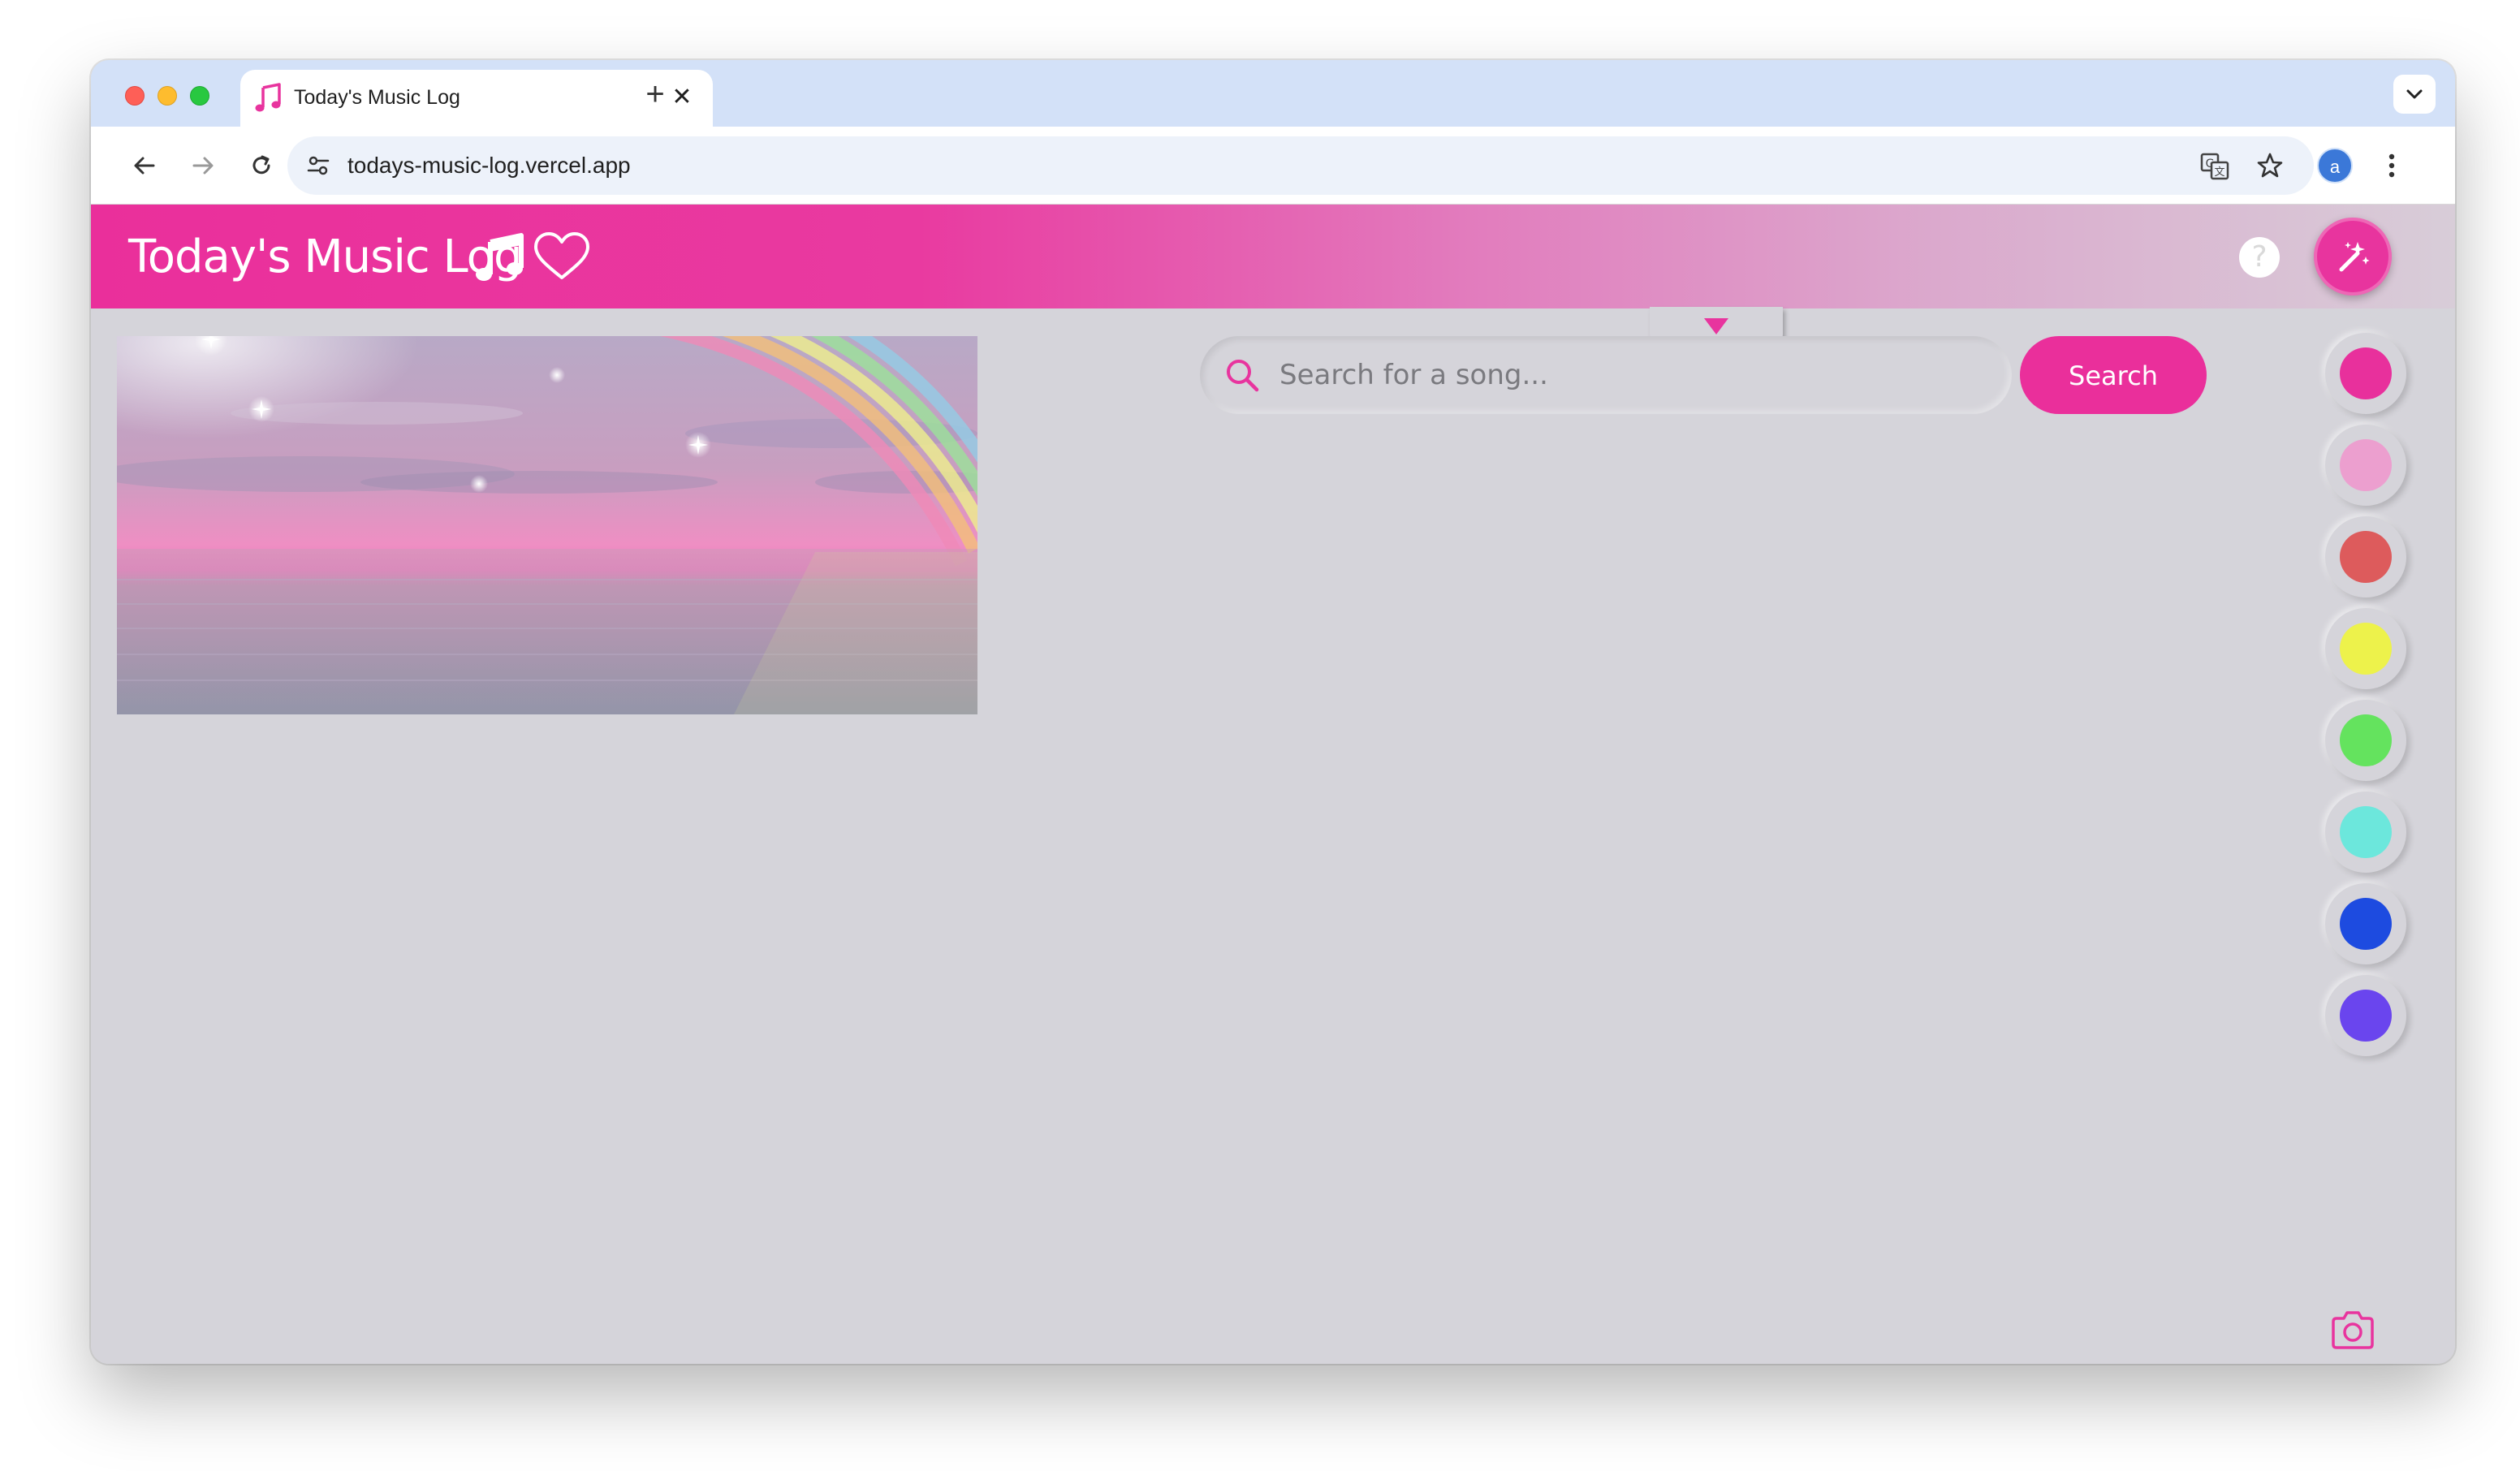 This screenshot has height=1471, width=2520. I want to click on address-bar: todays-music-log.vercel.app G 文, so click(1300, 165).